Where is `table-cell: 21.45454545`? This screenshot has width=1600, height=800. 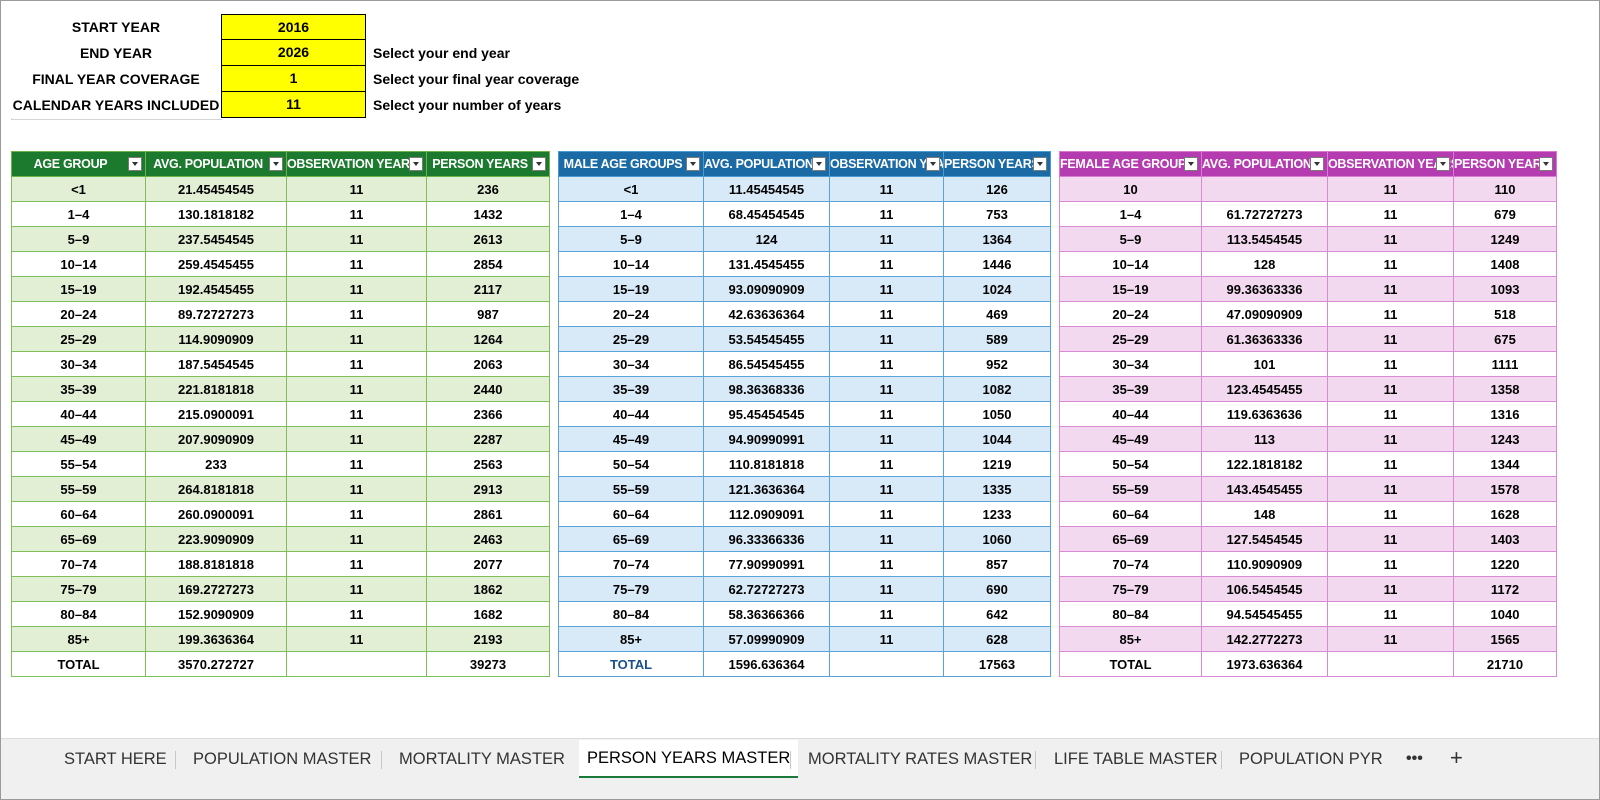
table-cell: 21.45454545 is located at coordinates (216, 189).